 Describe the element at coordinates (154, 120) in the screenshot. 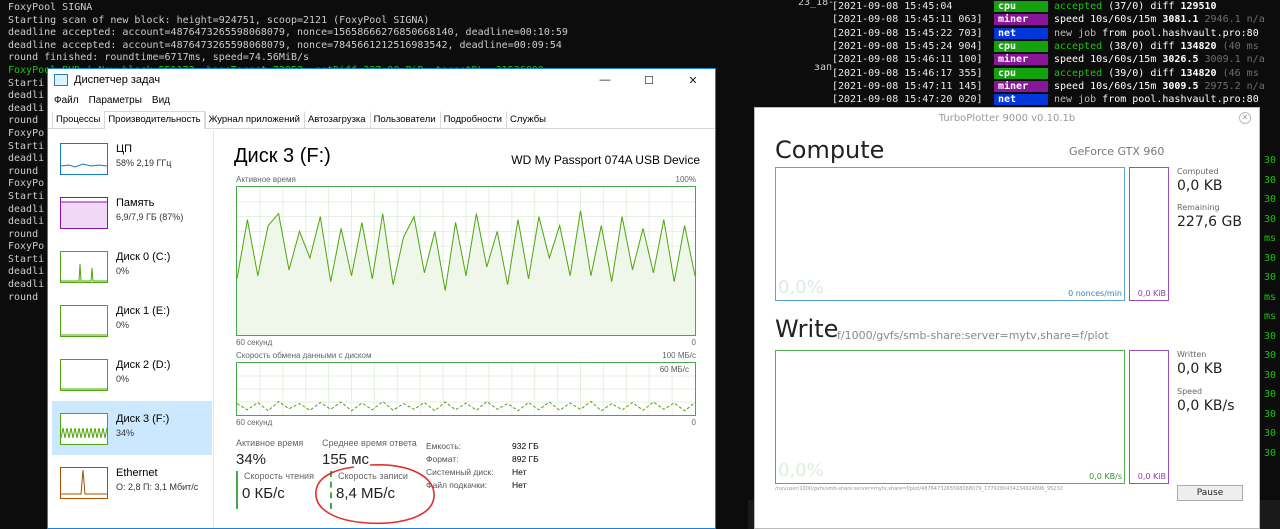

I see `tab-1: Производительность` at that location.